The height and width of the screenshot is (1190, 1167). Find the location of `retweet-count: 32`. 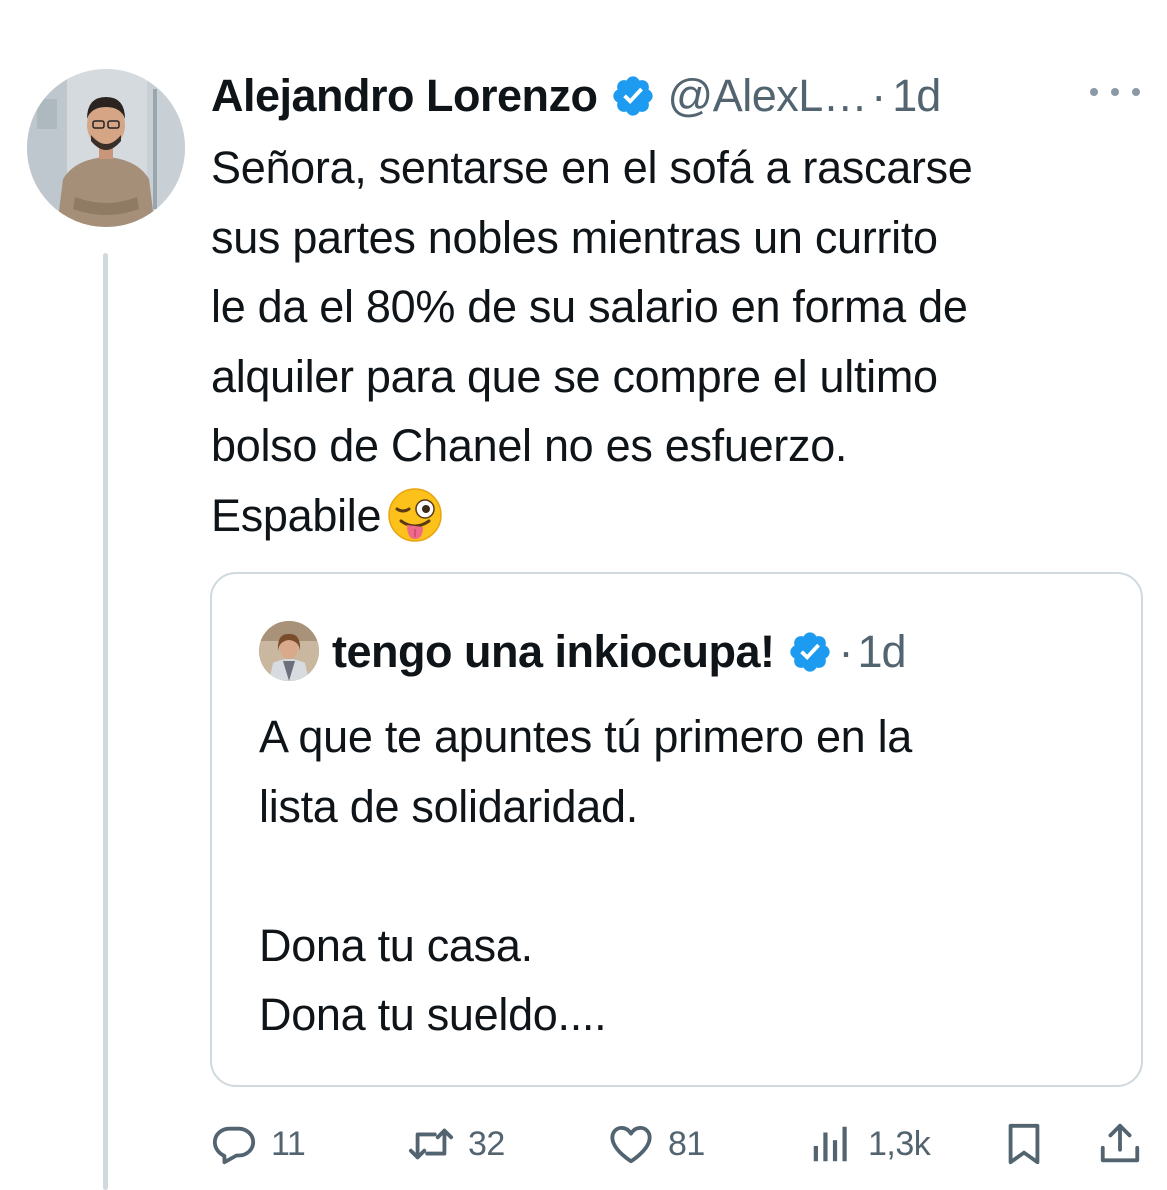

retweet-count: 32 is located at coordinates (486, 1143).